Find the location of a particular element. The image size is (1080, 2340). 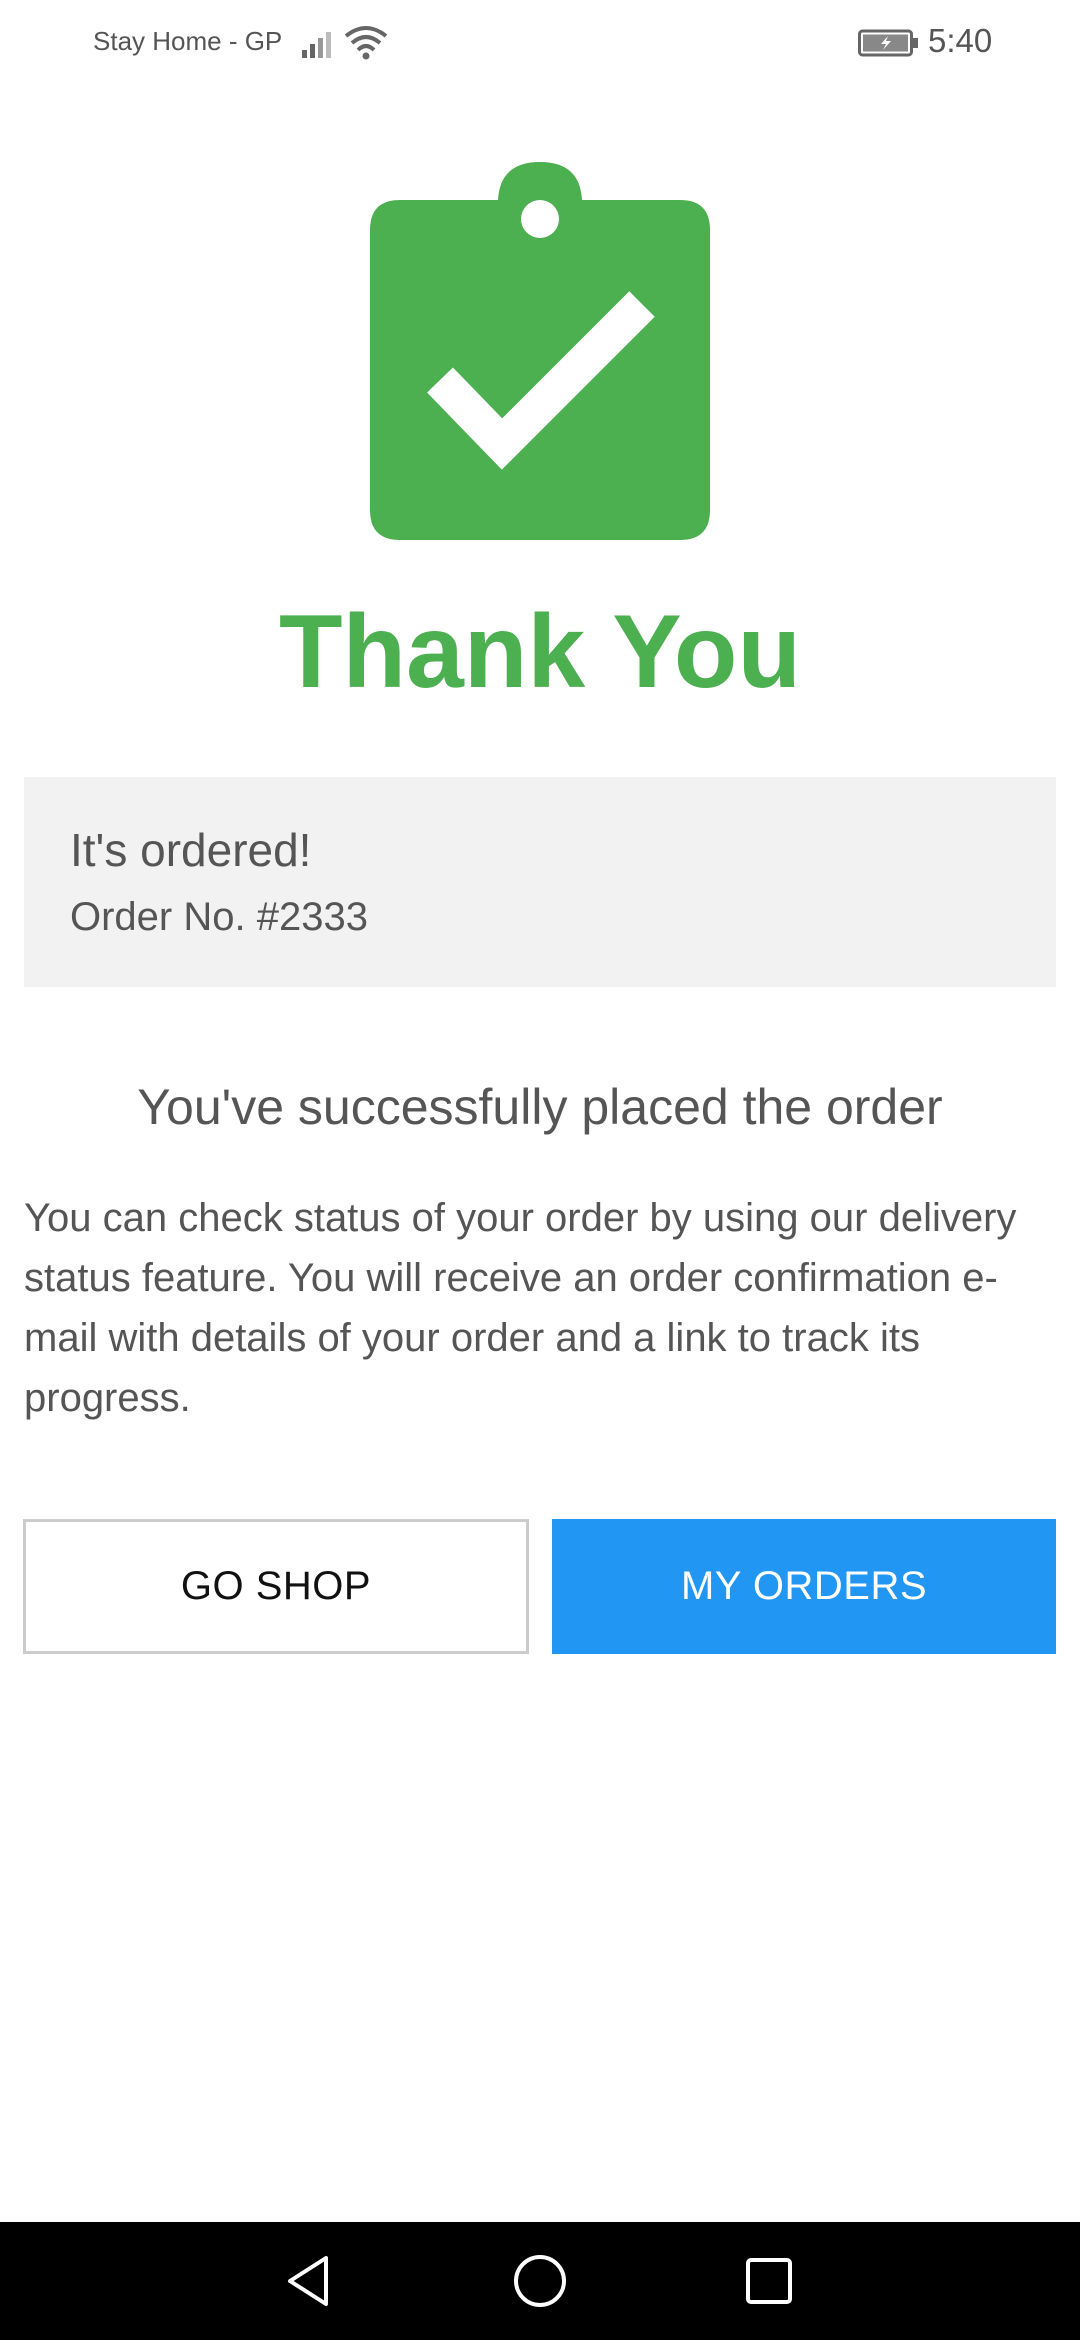

battery-icon is located at coordinates (888, 43).